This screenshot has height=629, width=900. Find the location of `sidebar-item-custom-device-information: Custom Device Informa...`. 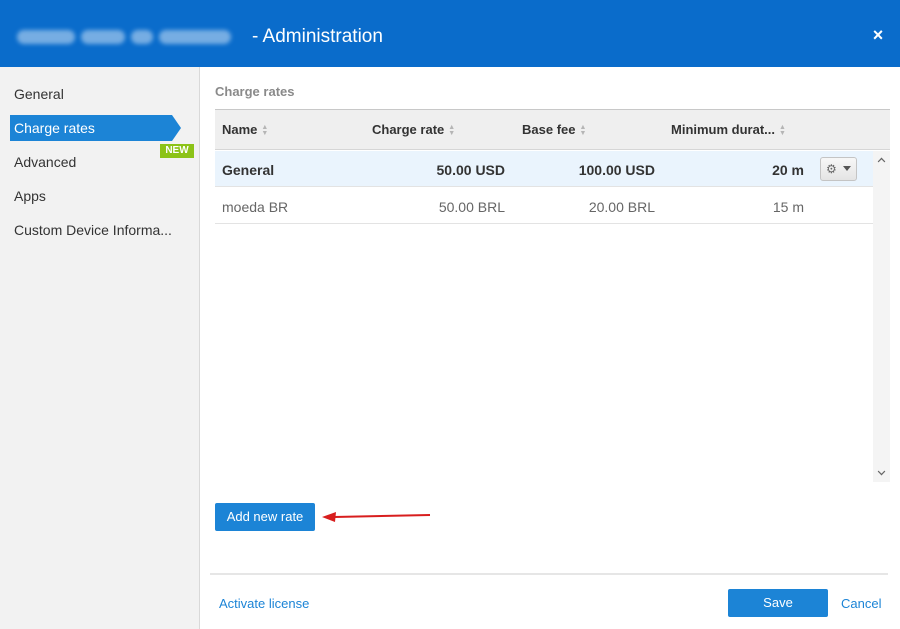

sidebar-item-custom-device-information: Custom Device Informa... is located at coordinates (93, 230).